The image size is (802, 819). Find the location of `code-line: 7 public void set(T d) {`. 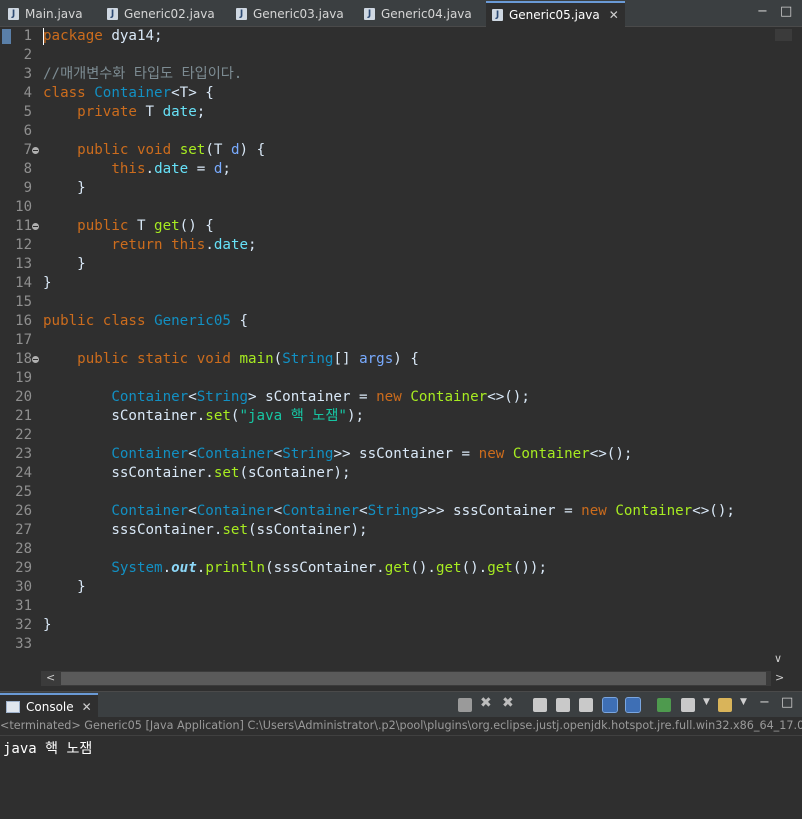

code-line: 7 public void set(T d) { is located at coordinates (387, 150).